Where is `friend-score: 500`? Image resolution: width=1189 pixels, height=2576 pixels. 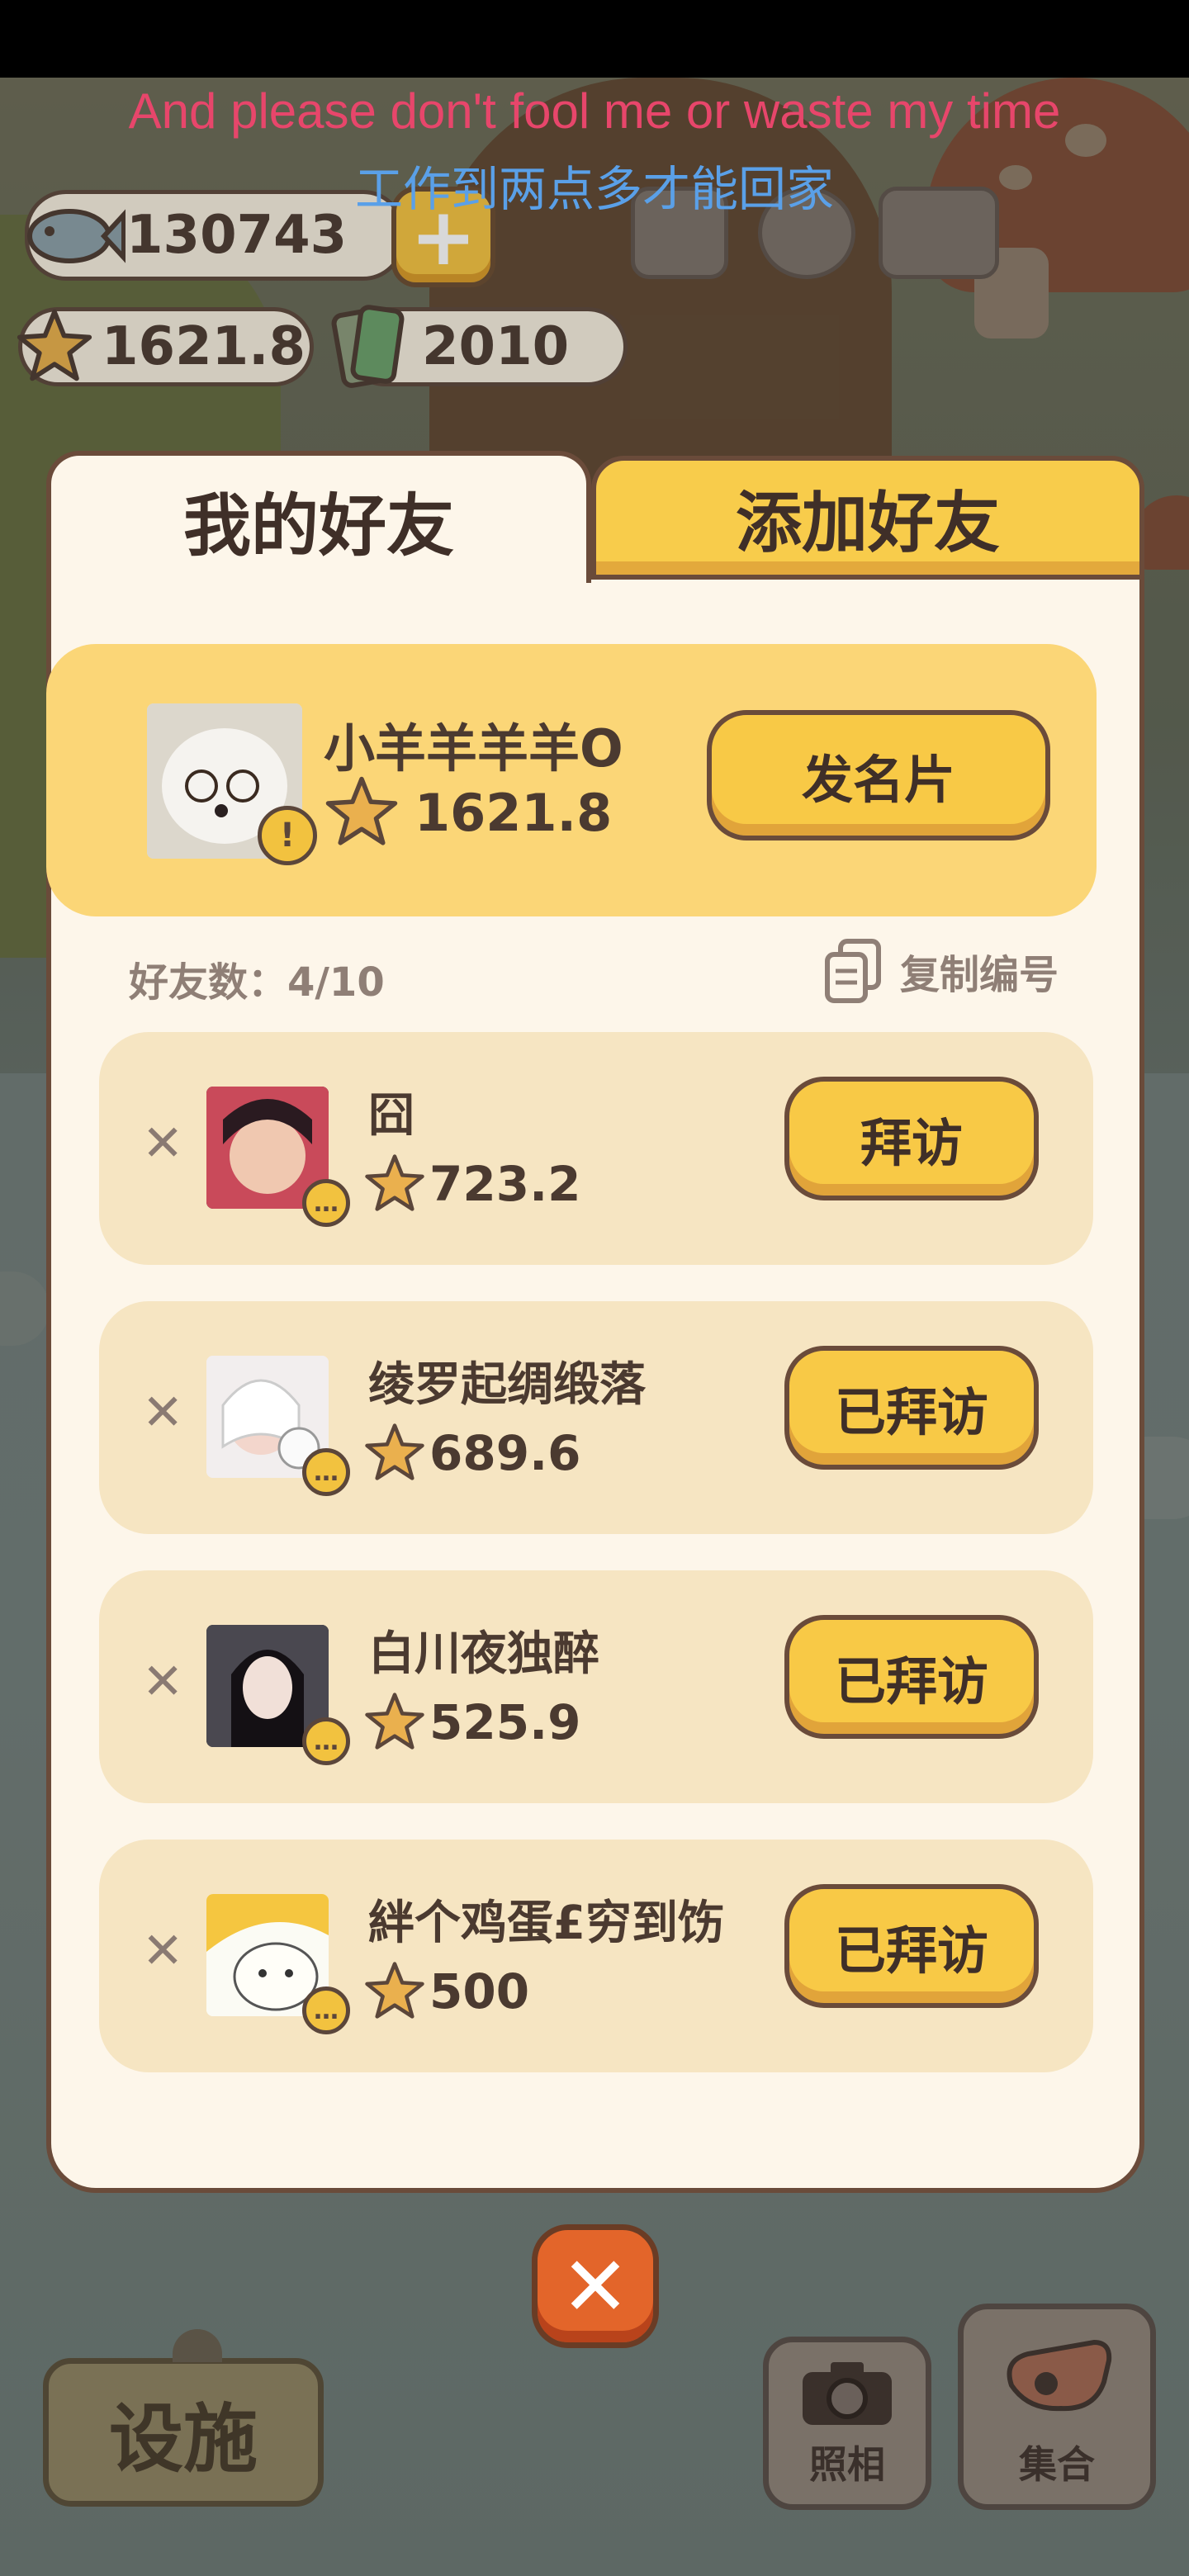
friend-score: 500 is located at coordinates (479, 1991).